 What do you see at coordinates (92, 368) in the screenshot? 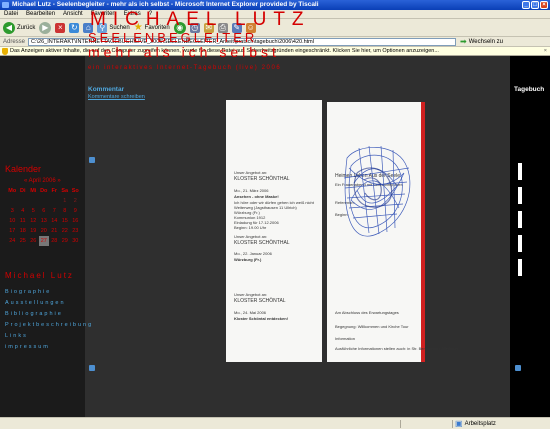
I see `scroll-down-arrow-icon` at bounding box center [92, 368].